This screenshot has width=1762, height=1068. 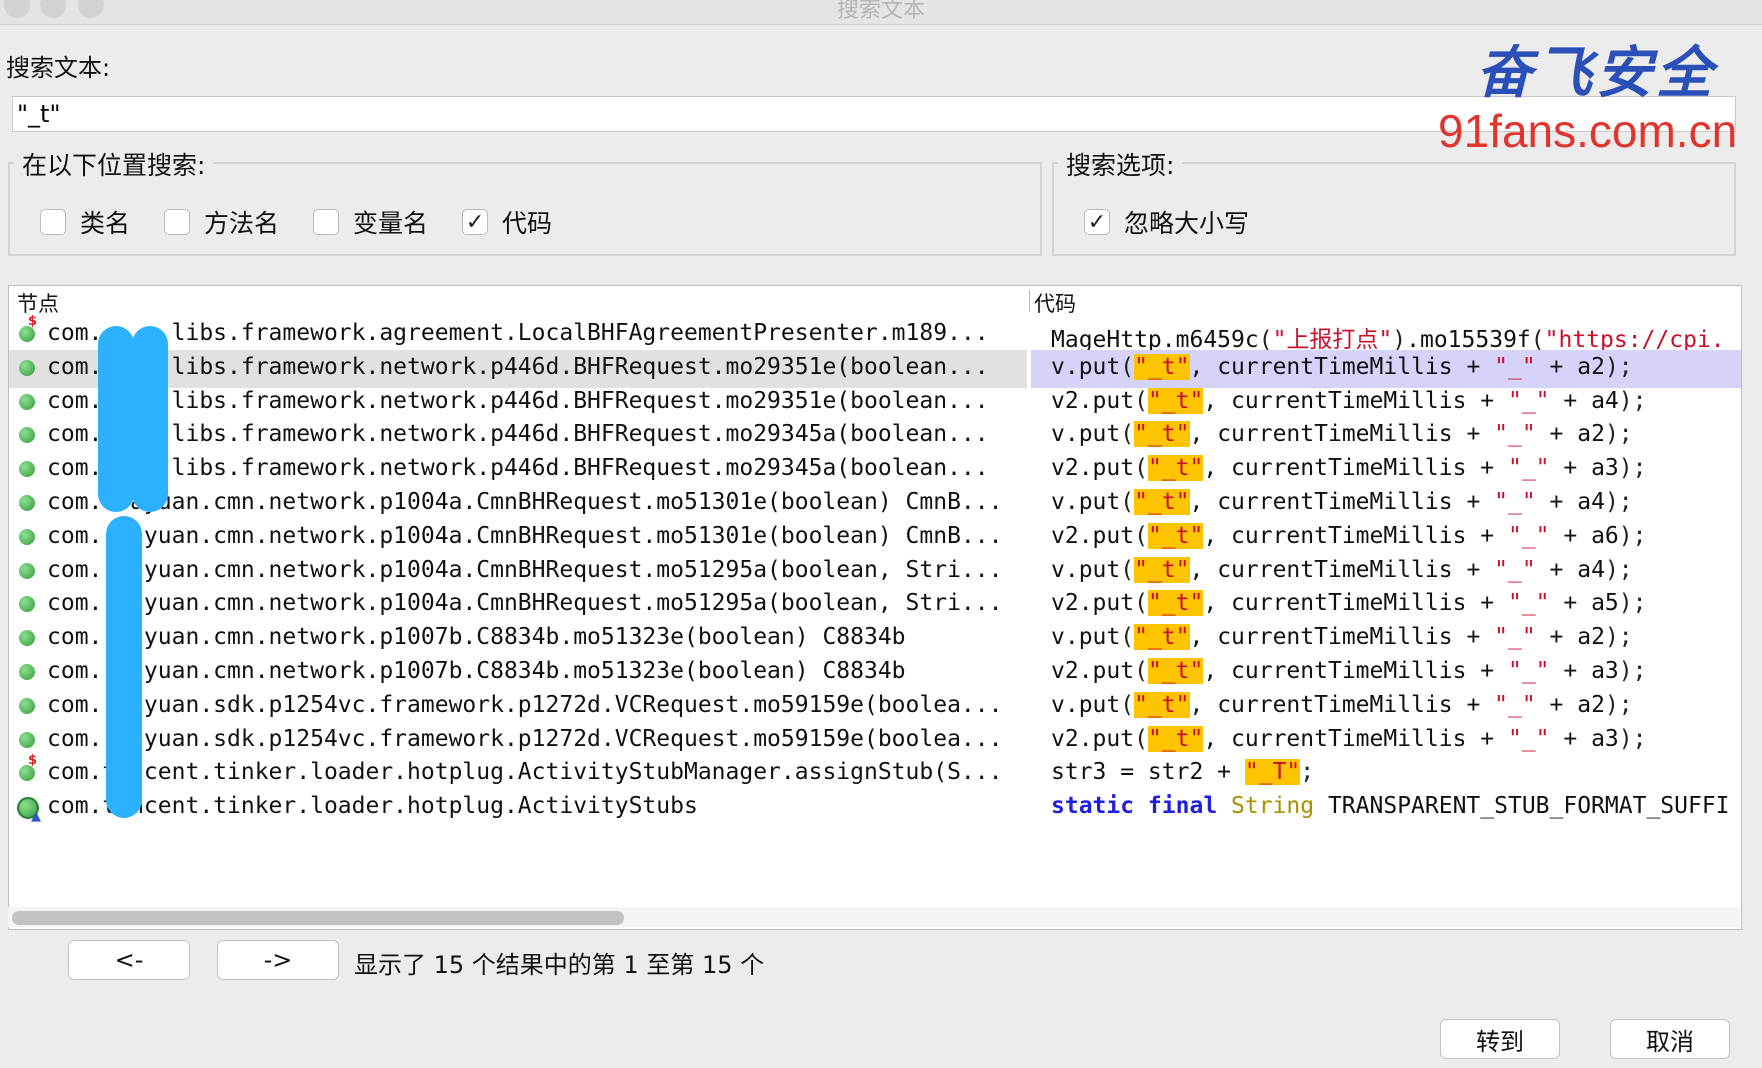 I want to click on scope-option: 方法名, so click(x=221, y=222).